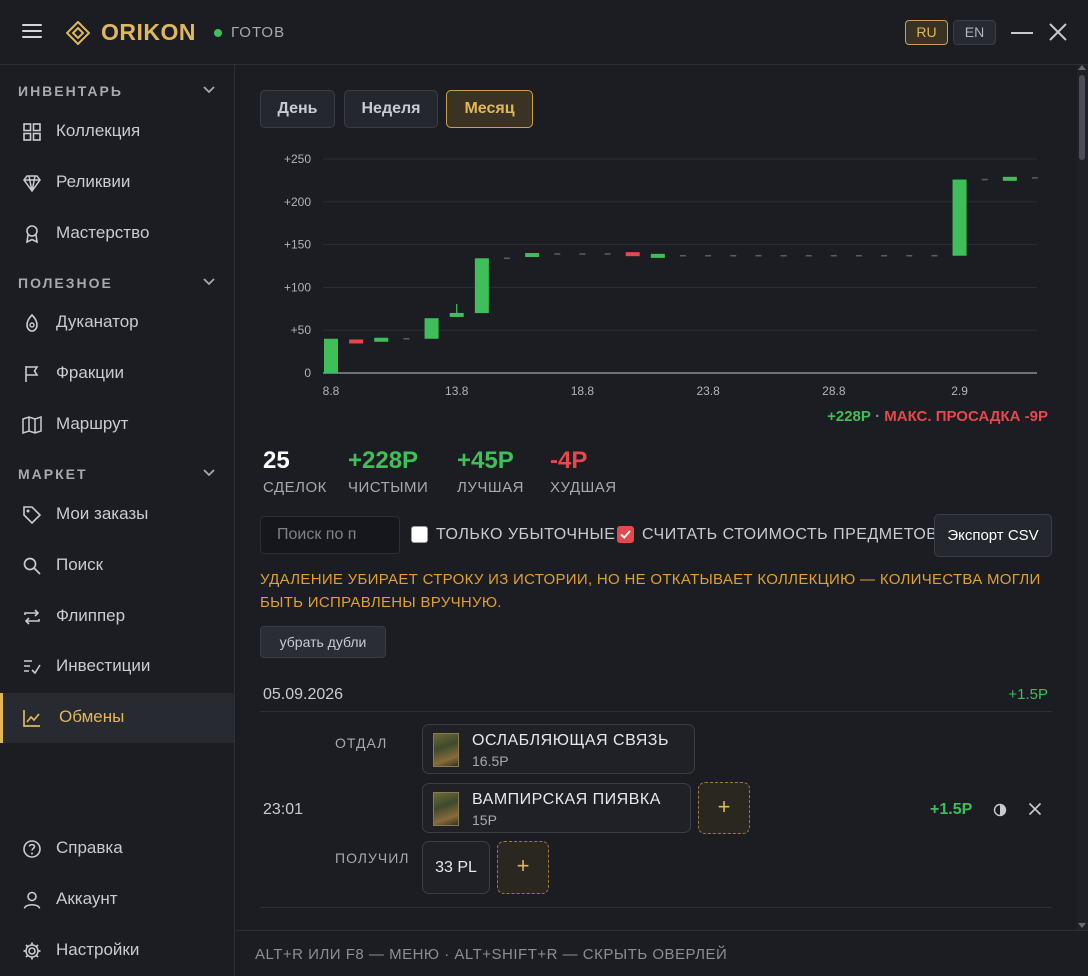 This screenshot has width=1088, height=976. Describe the element at coordinates (490, 761) in the screenshot. I see `item-price: 16.5Р` at that location.